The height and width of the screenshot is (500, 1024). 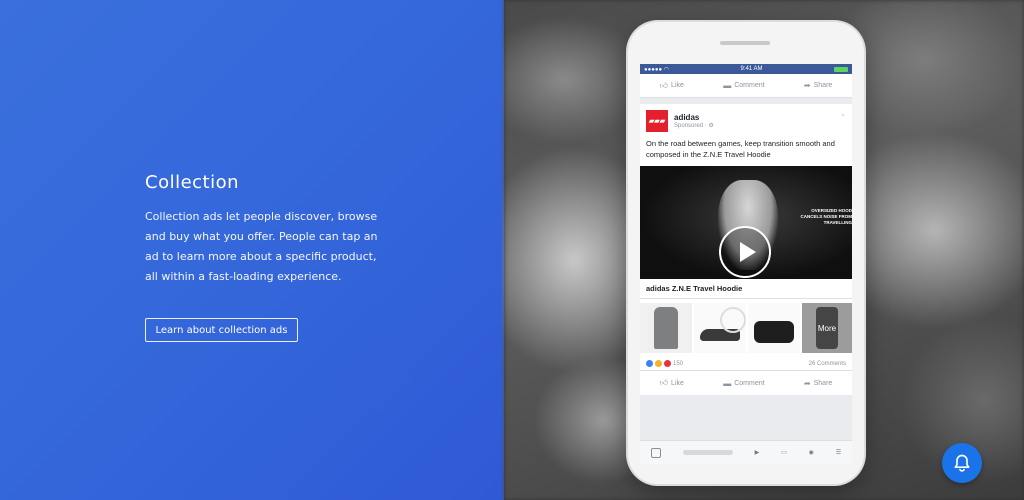 I want to click on product-thumb-shoe, so click(x=720, y=328).